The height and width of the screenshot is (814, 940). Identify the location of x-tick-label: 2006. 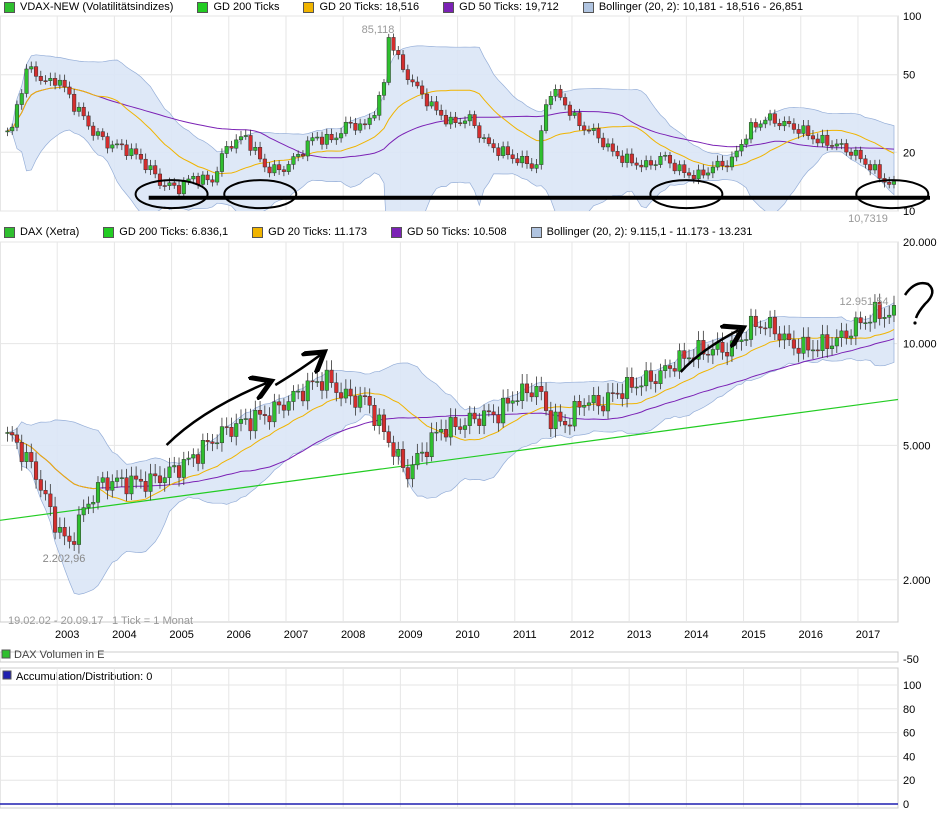
(239, 635).